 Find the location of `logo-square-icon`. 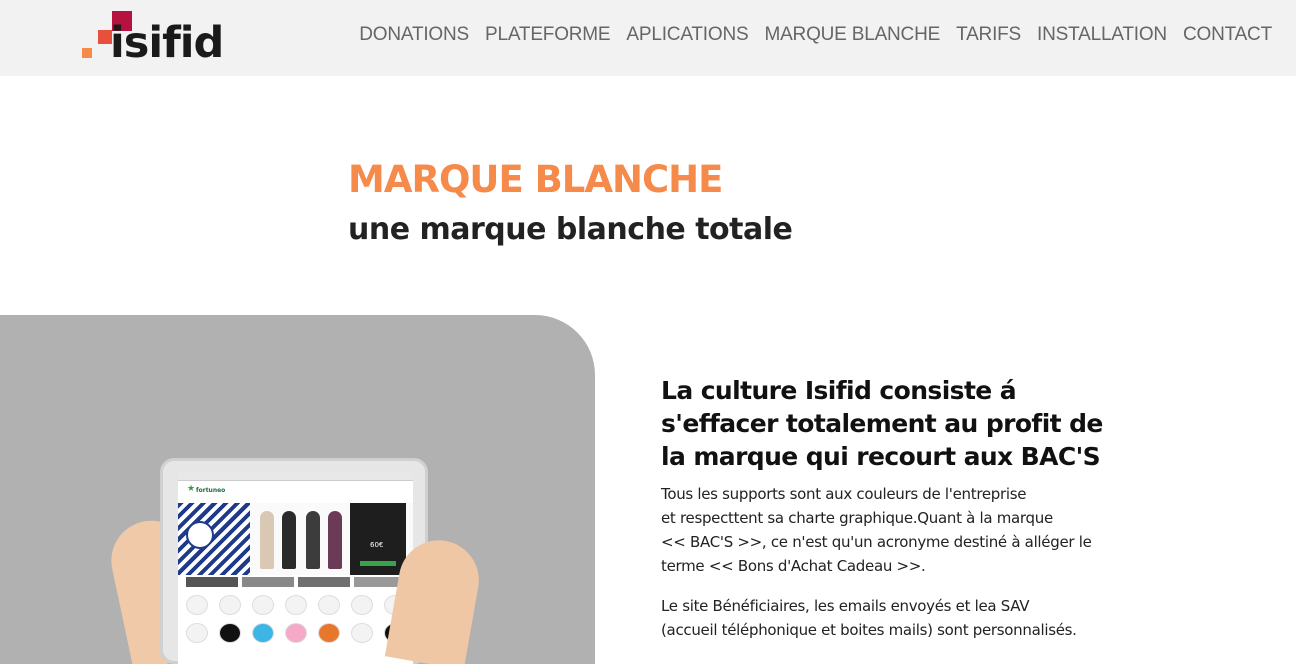

logo-square-icon is located at coordinates (87, 53).